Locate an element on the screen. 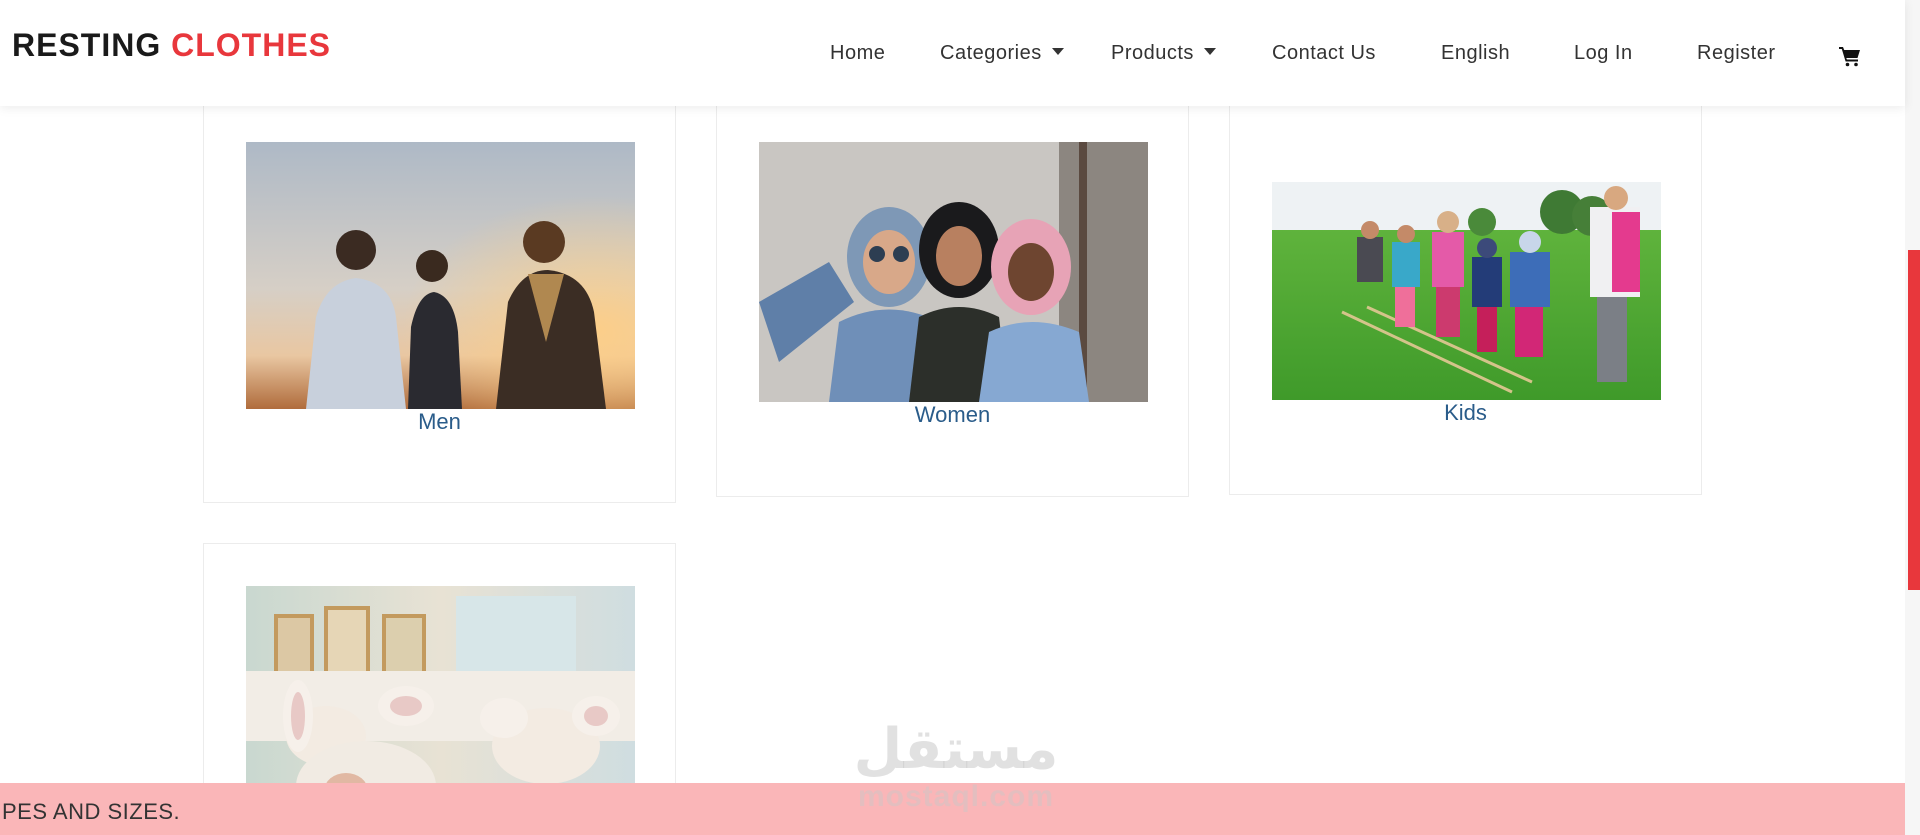 The width and height of the screenshot is (1920, 835). nav-language: English is located at coordinates (1475, 53).